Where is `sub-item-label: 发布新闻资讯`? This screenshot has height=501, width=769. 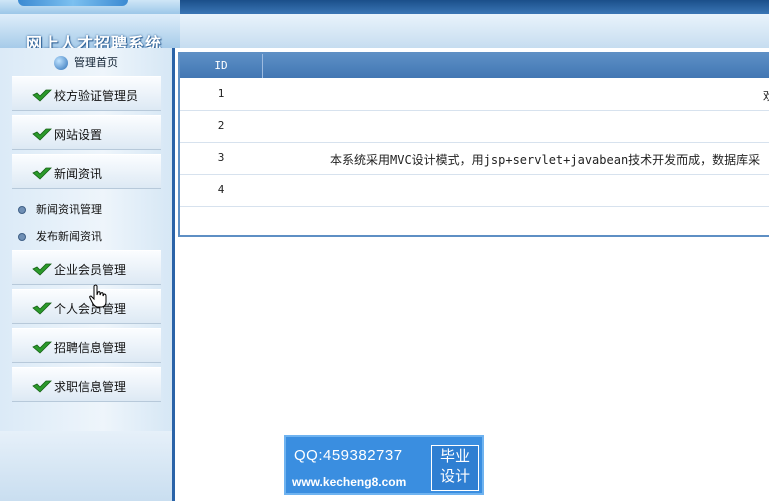 sub-item-label: 发布新闻资讯 is located at coordinates (69, 236).